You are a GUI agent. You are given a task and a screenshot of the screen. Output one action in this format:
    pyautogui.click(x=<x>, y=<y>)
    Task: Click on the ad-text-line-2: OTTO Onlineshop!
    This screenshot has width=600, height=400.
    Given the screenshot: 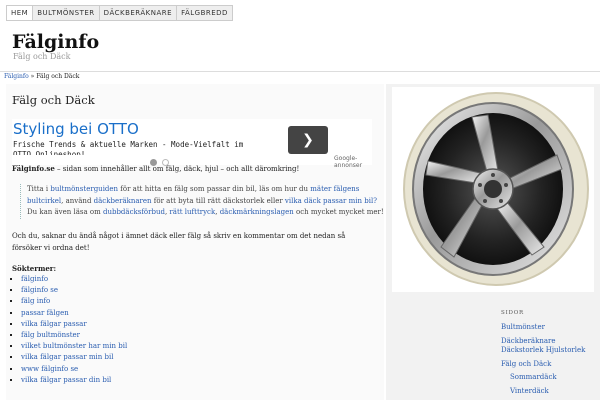 What is the action you would take?
    pyautogui.click(x=49, y=152)
    